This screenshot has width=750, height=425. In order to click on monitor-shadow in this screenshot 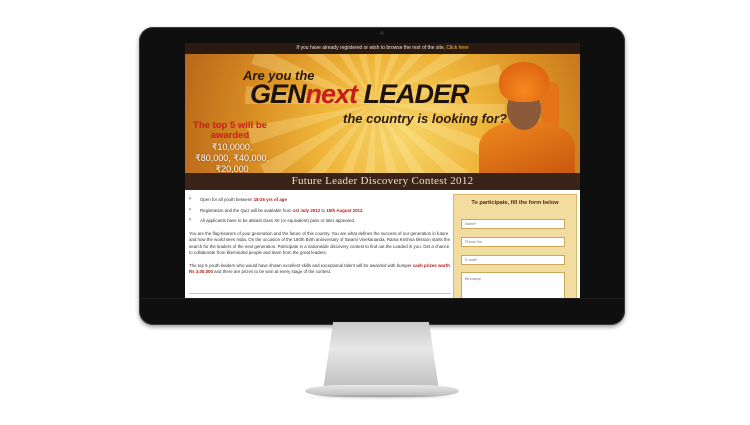, I will do `click(382, 397)`.